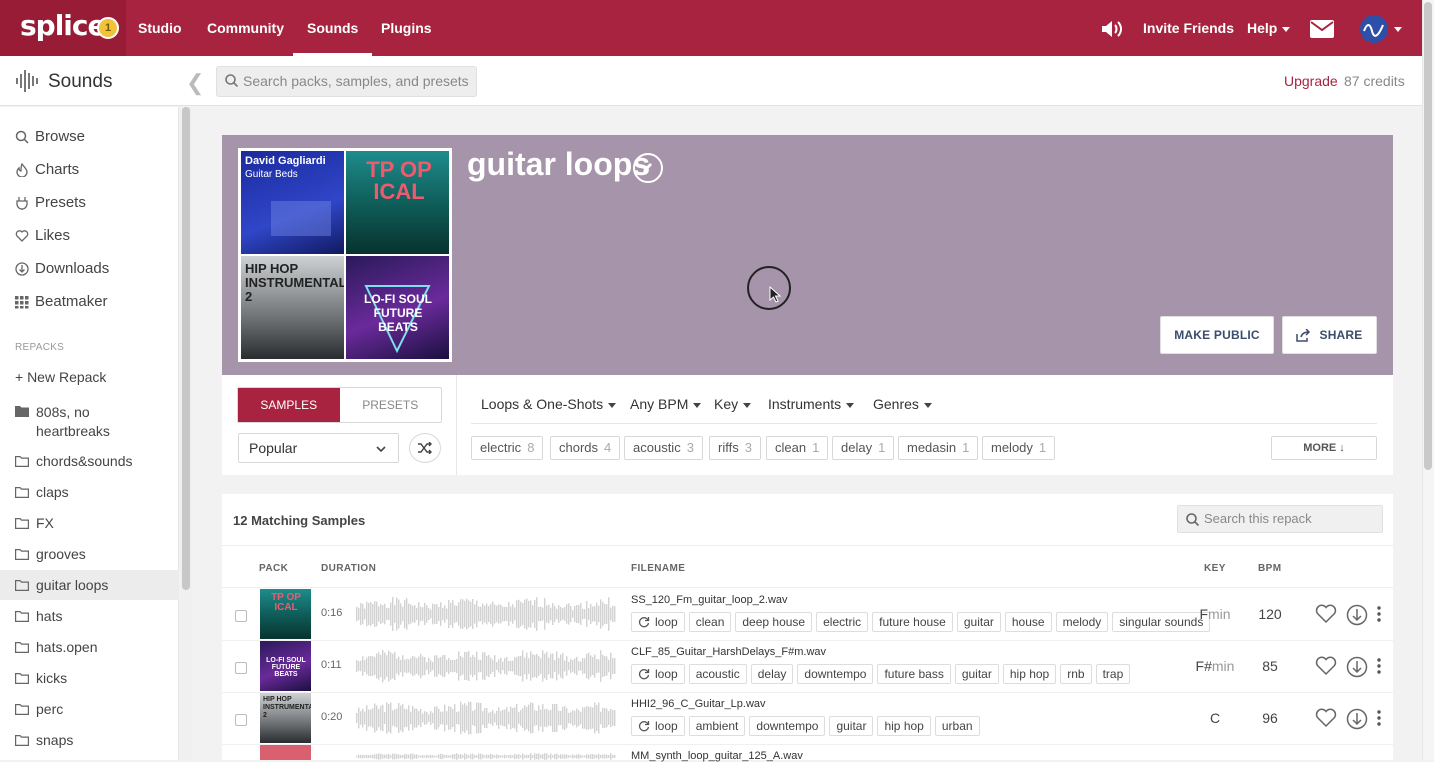 The width and height of the screenshot is (1434, 762). I want to click on sidebar-item-presets: Presets, so click(50, 202).